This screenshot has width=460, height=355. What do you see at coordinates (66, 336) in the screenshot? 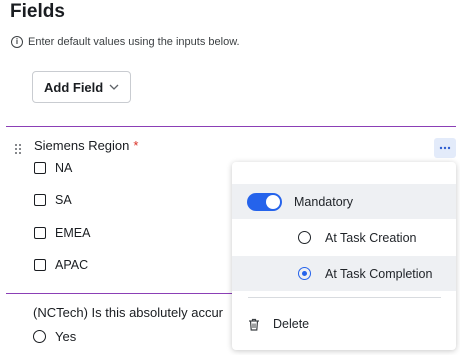
I see `option-label: Yes` at bounding box center [66, 336].